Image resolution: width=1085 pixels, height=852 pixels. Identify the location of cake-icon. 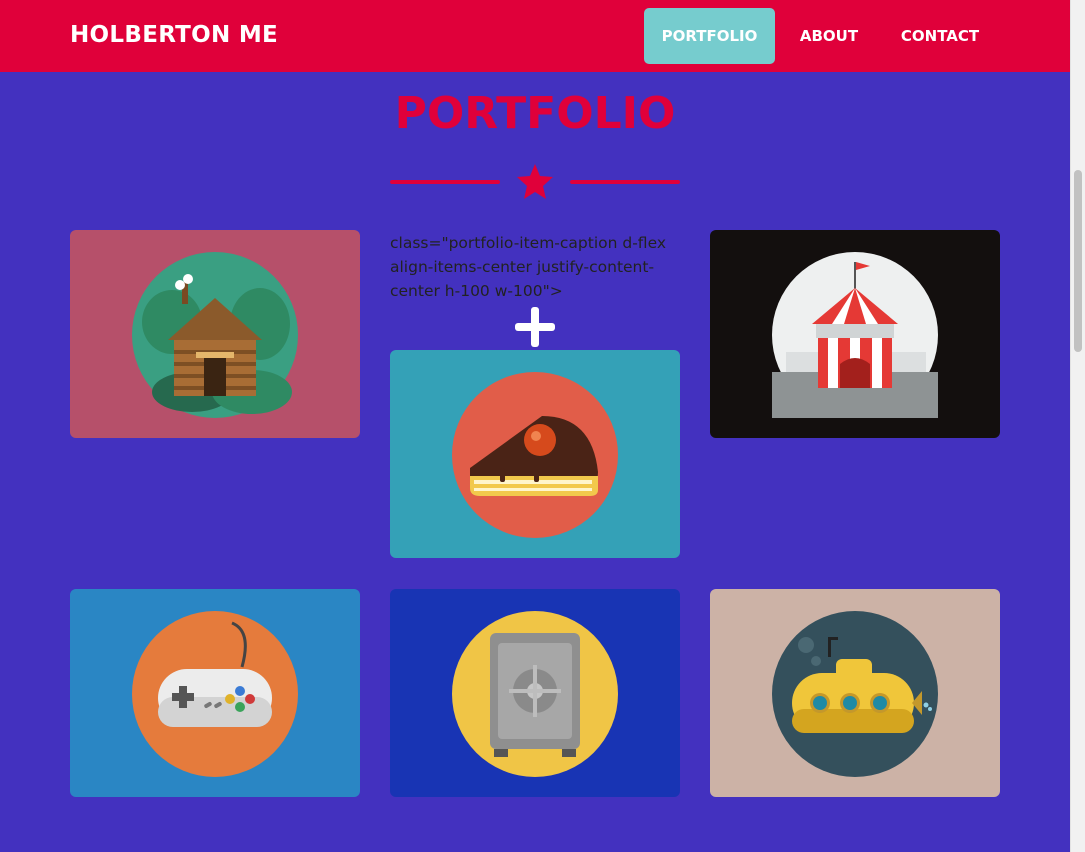
(534, 456).